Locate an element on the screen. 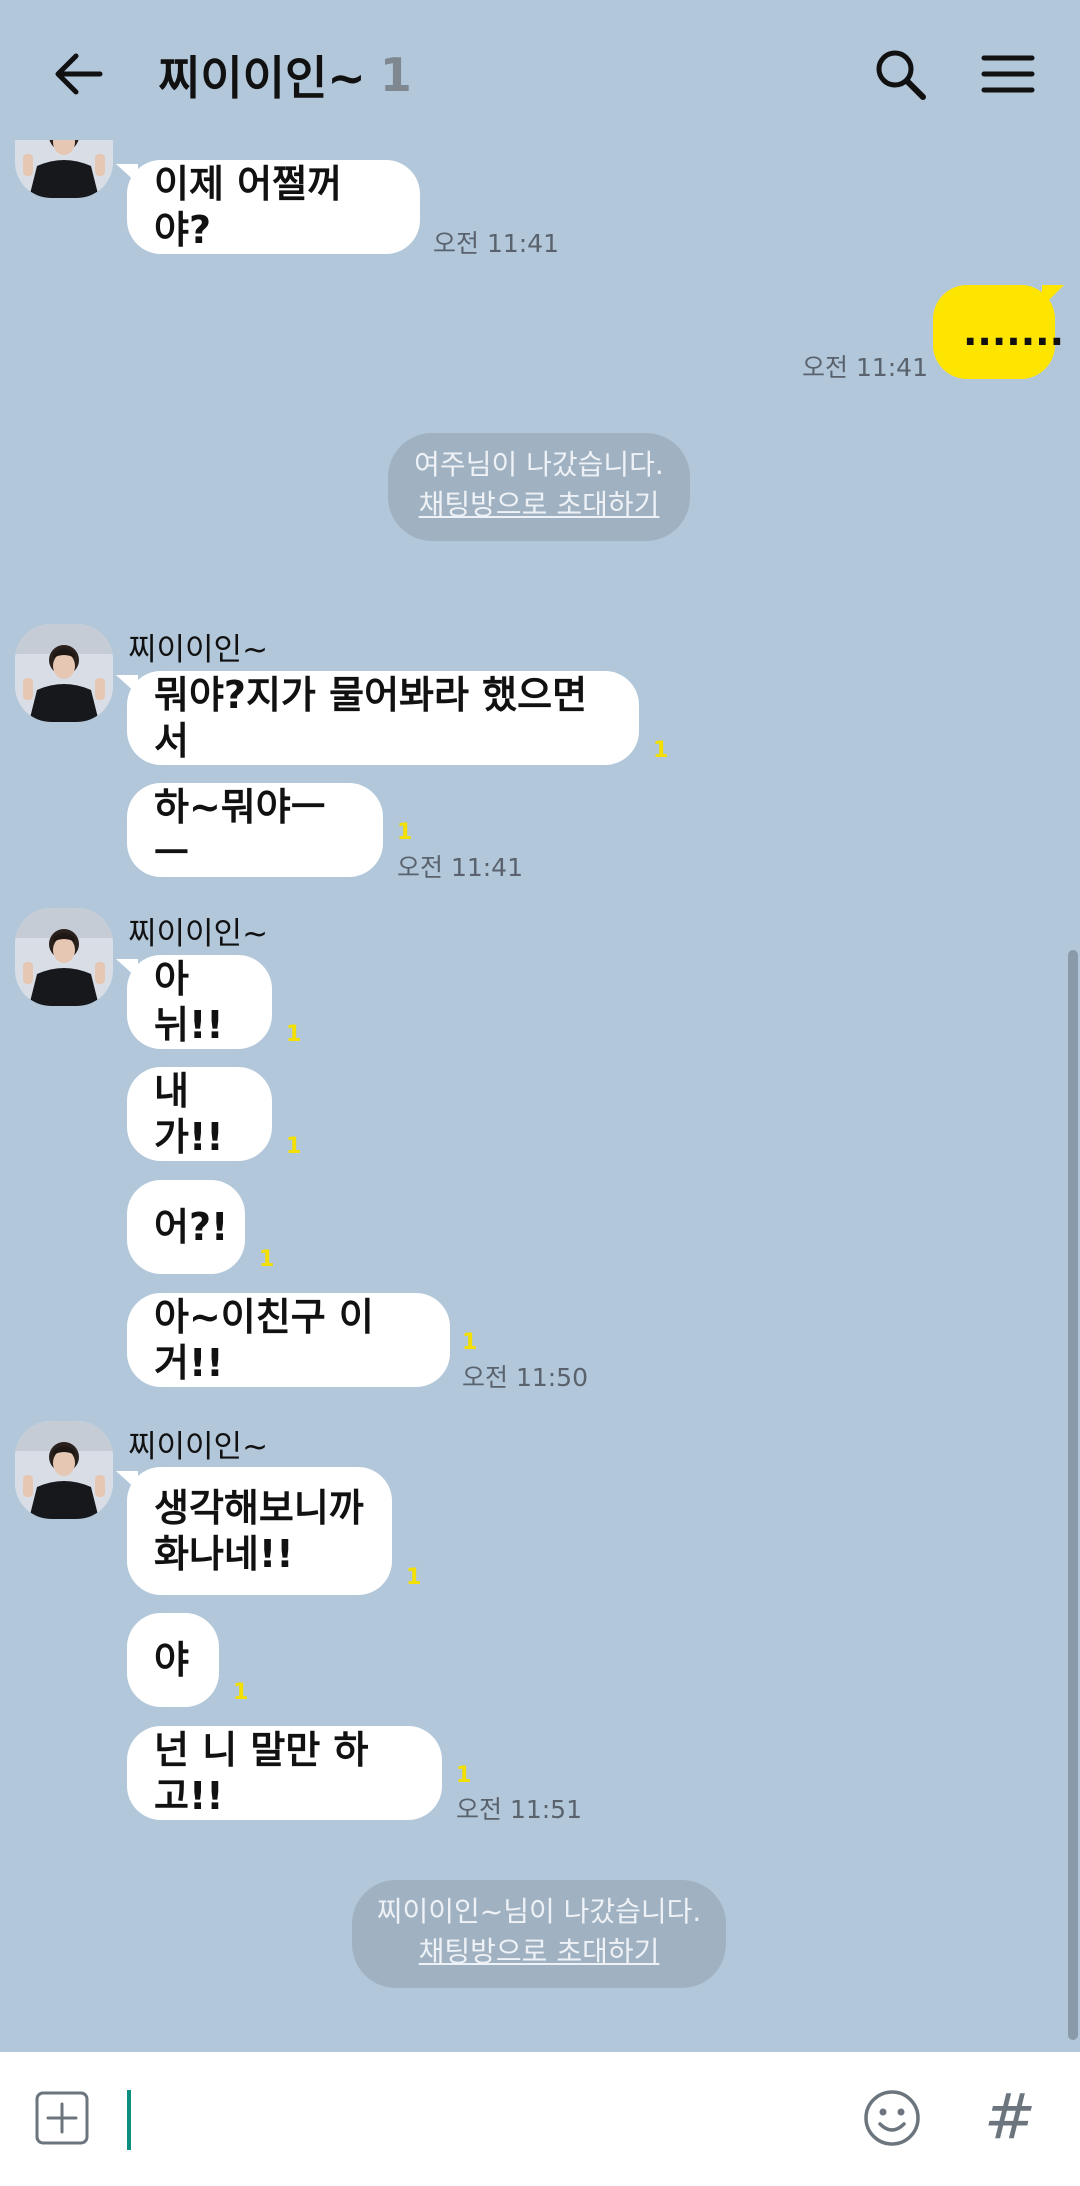 The width and height of the screenshot is (1080, 2186). message-text: 어?! is located at coordinates (191, 1227).